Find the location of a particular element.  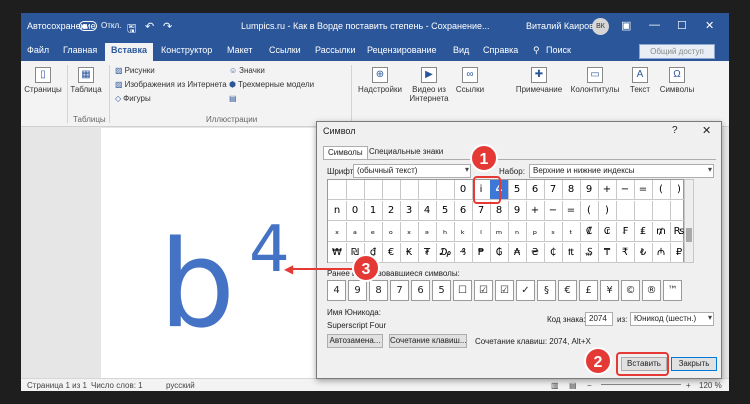

symbol-cell: 9 is located at coordinates (517, 211).